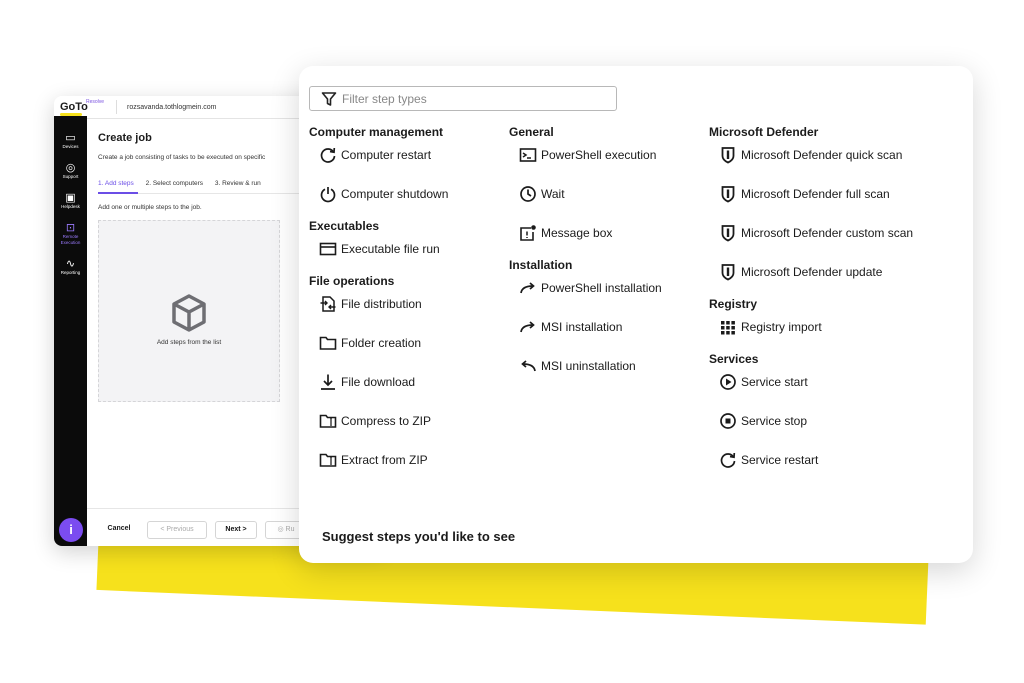 This screenshot has height=683, width=1024. Describe the element at coordinates (531, 132) in the screenshot. I see `section-title: General` at that location.